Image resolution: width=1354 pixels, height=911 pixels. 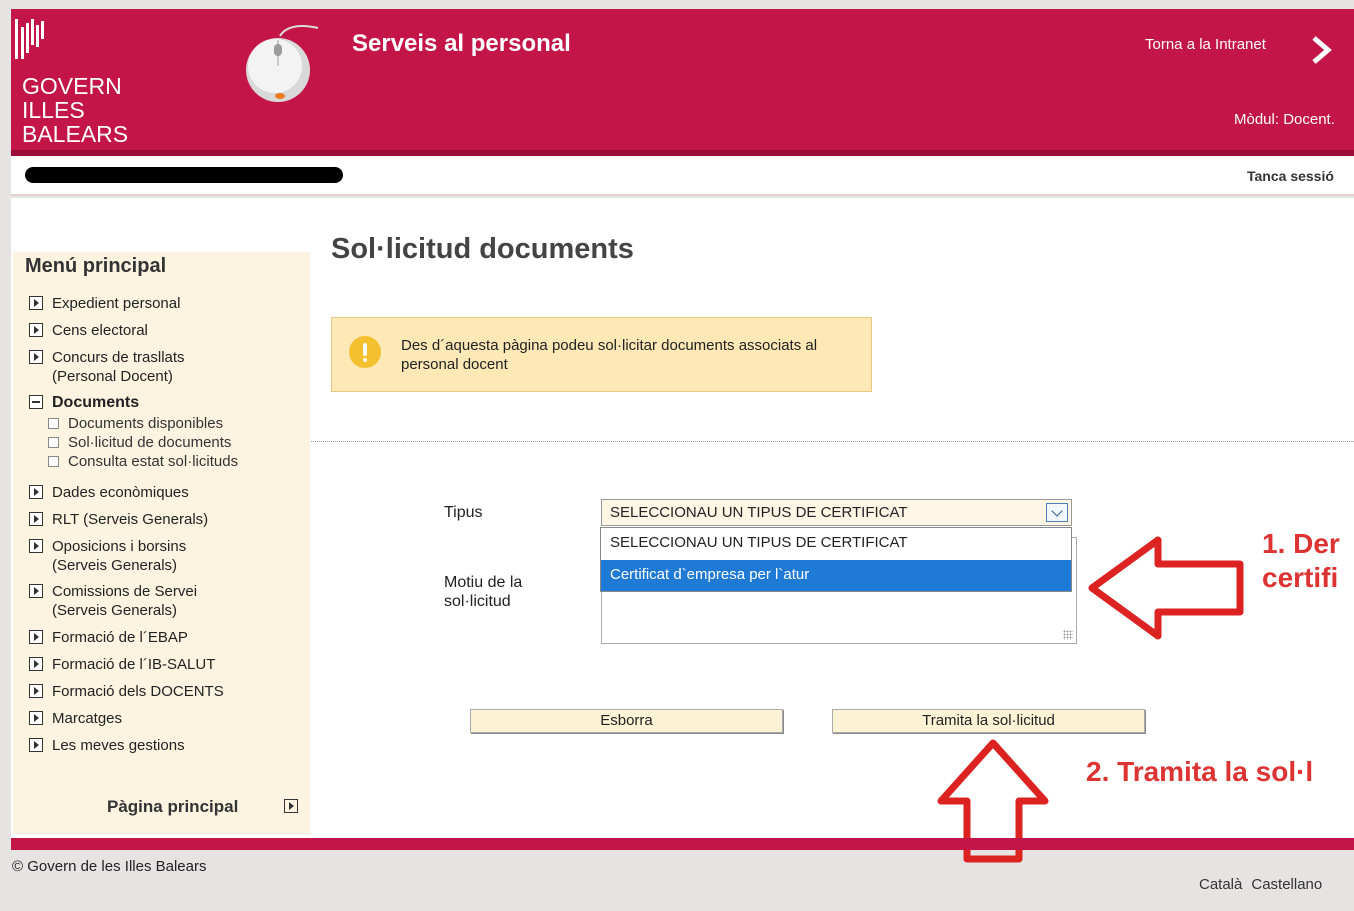 What do you see at coordinates (291, 806) in the screenshot?
I see `arrow-right-icon` at bounding box center [291, 806].